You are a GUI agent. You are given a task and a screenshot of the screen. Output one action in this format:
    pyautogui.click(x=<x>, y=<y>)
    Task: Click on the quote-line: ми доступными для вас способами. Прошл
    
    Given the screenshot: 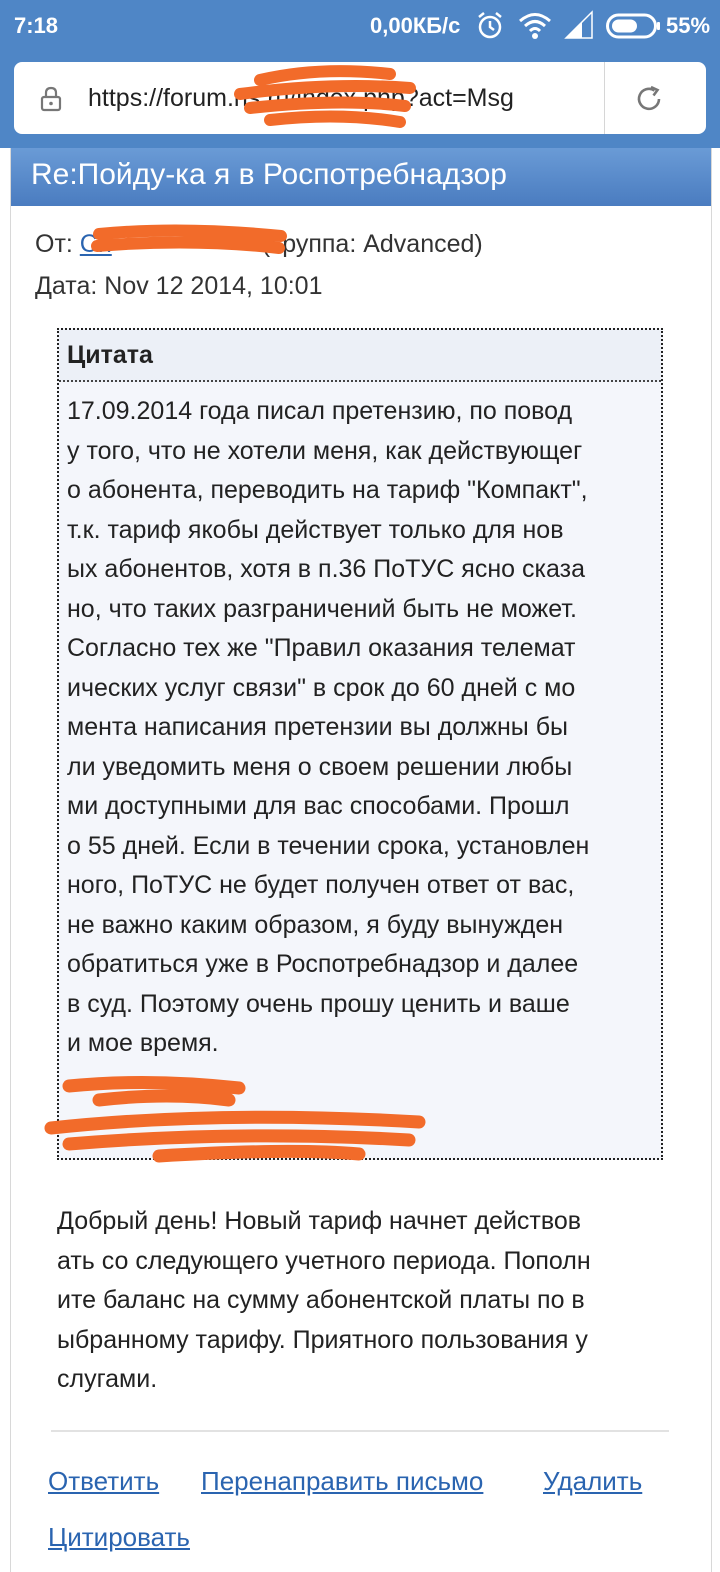 What is the action you would take?
    pyautogui.click(x=318, y=806)
    